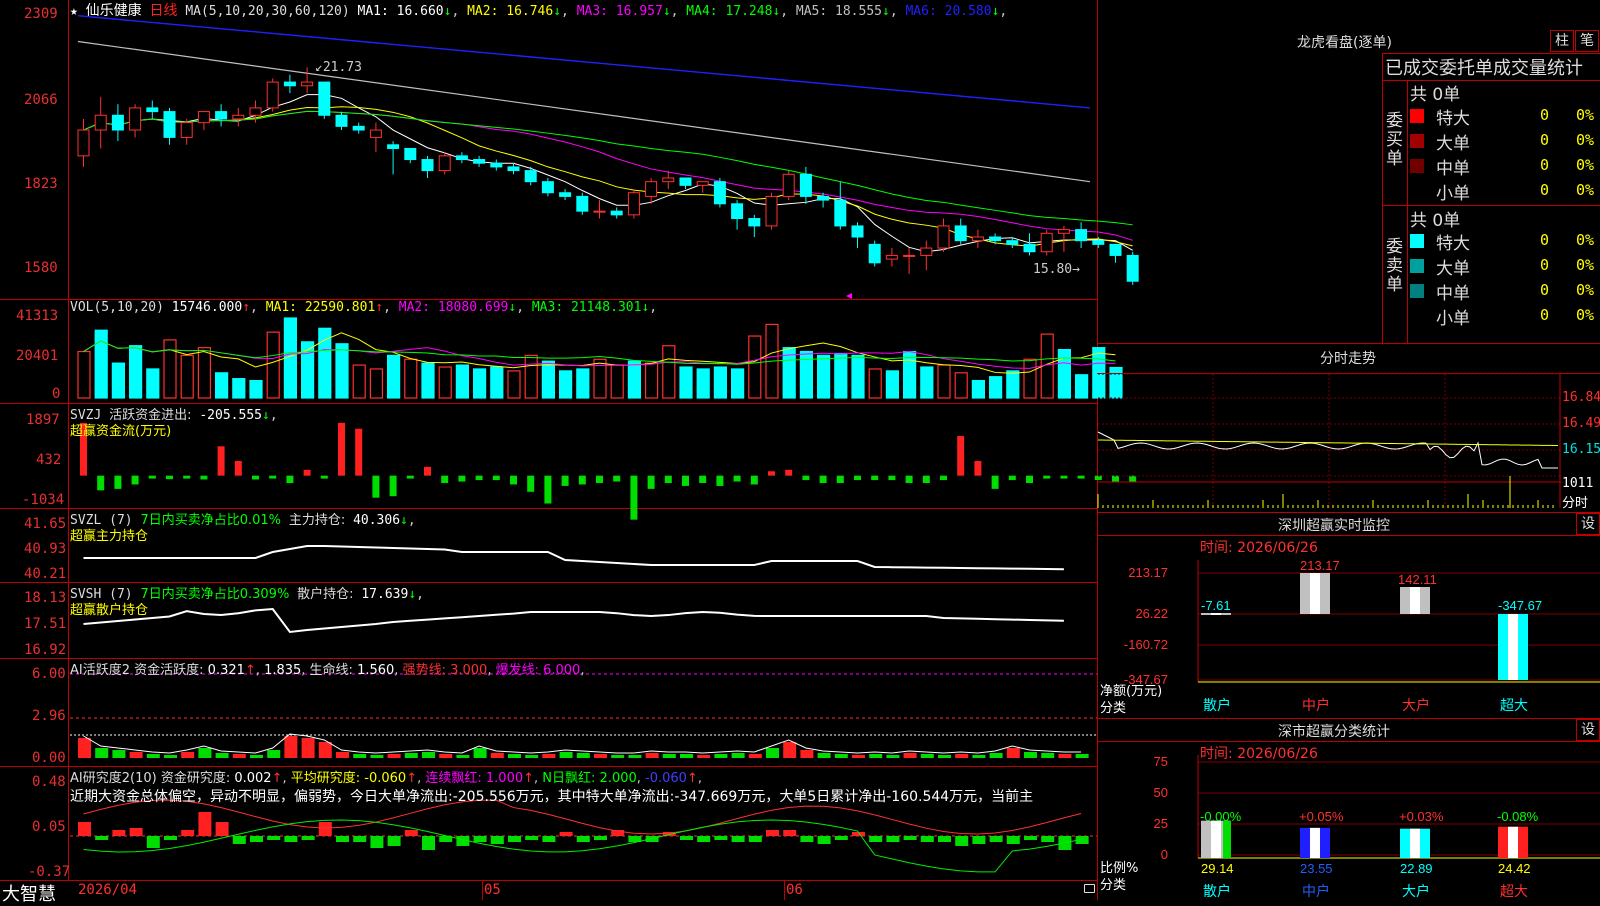  I want to click on class-ytick: 75, so click(1161, 761).